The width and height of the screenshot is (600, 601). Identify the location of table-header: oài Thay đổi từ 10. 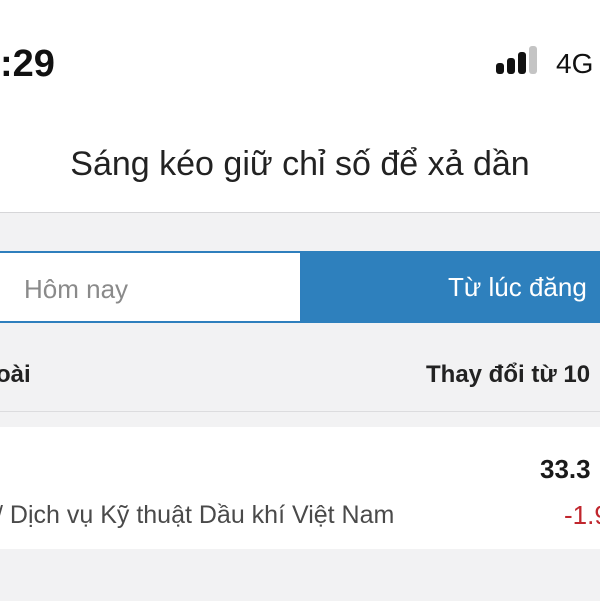
(300, 375).